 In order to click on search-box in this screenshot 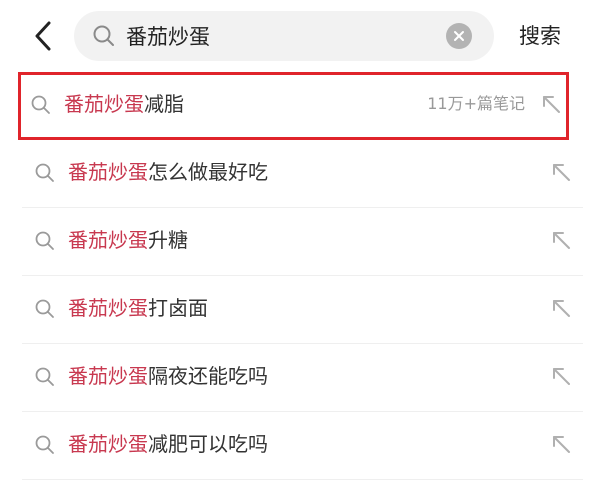, I will do `click(284, 36)`.